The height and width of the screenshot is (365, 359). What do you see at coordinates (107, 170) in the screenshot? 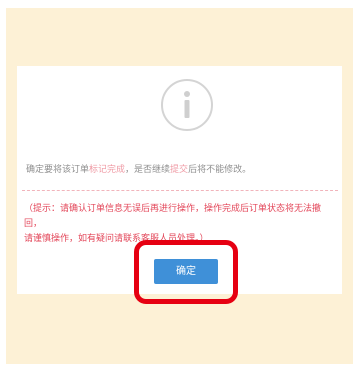
I see `message-highlight-1: 标记完成` at bounding box center [107, 170].